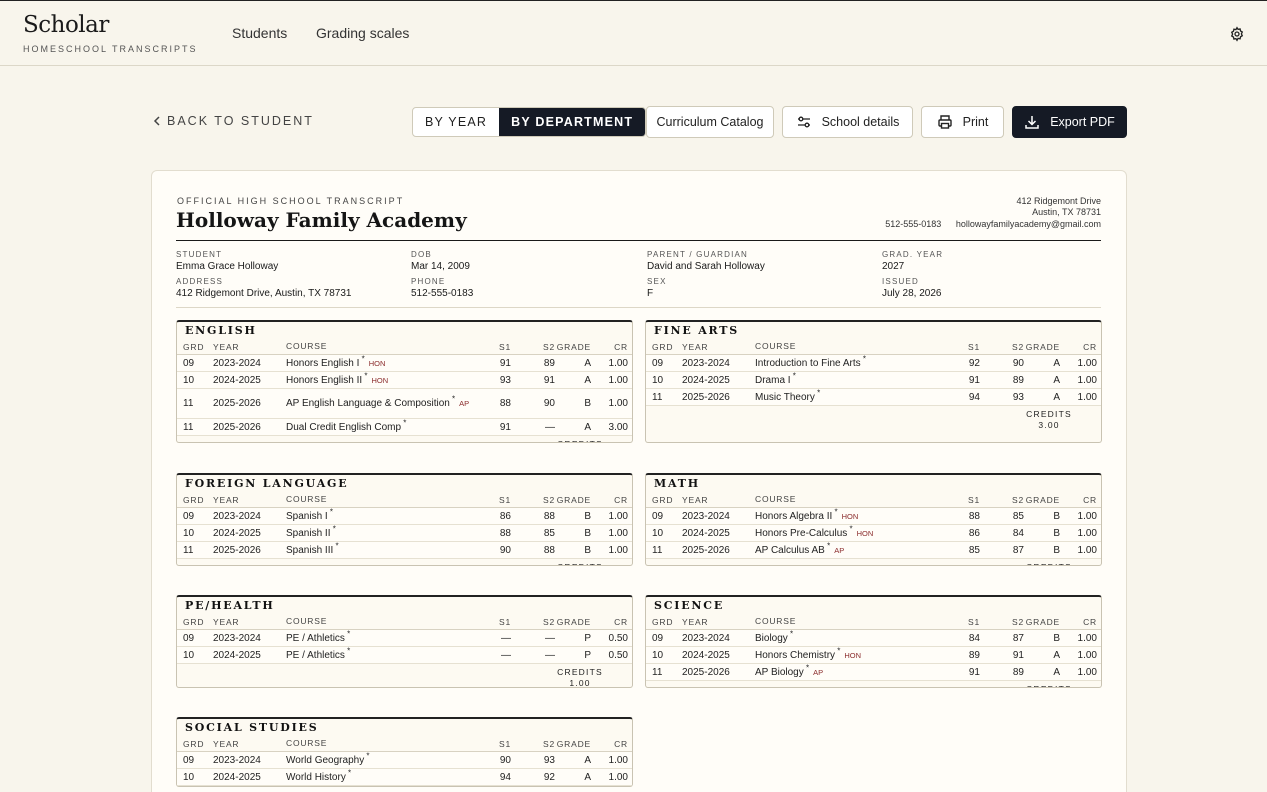 The width and height of the screenshot is (1267, 792). What do you see at coordinates (912, 293) in the screenshot?
I see `issued-value: July 28, 2026` at bounding box center [912, 293].